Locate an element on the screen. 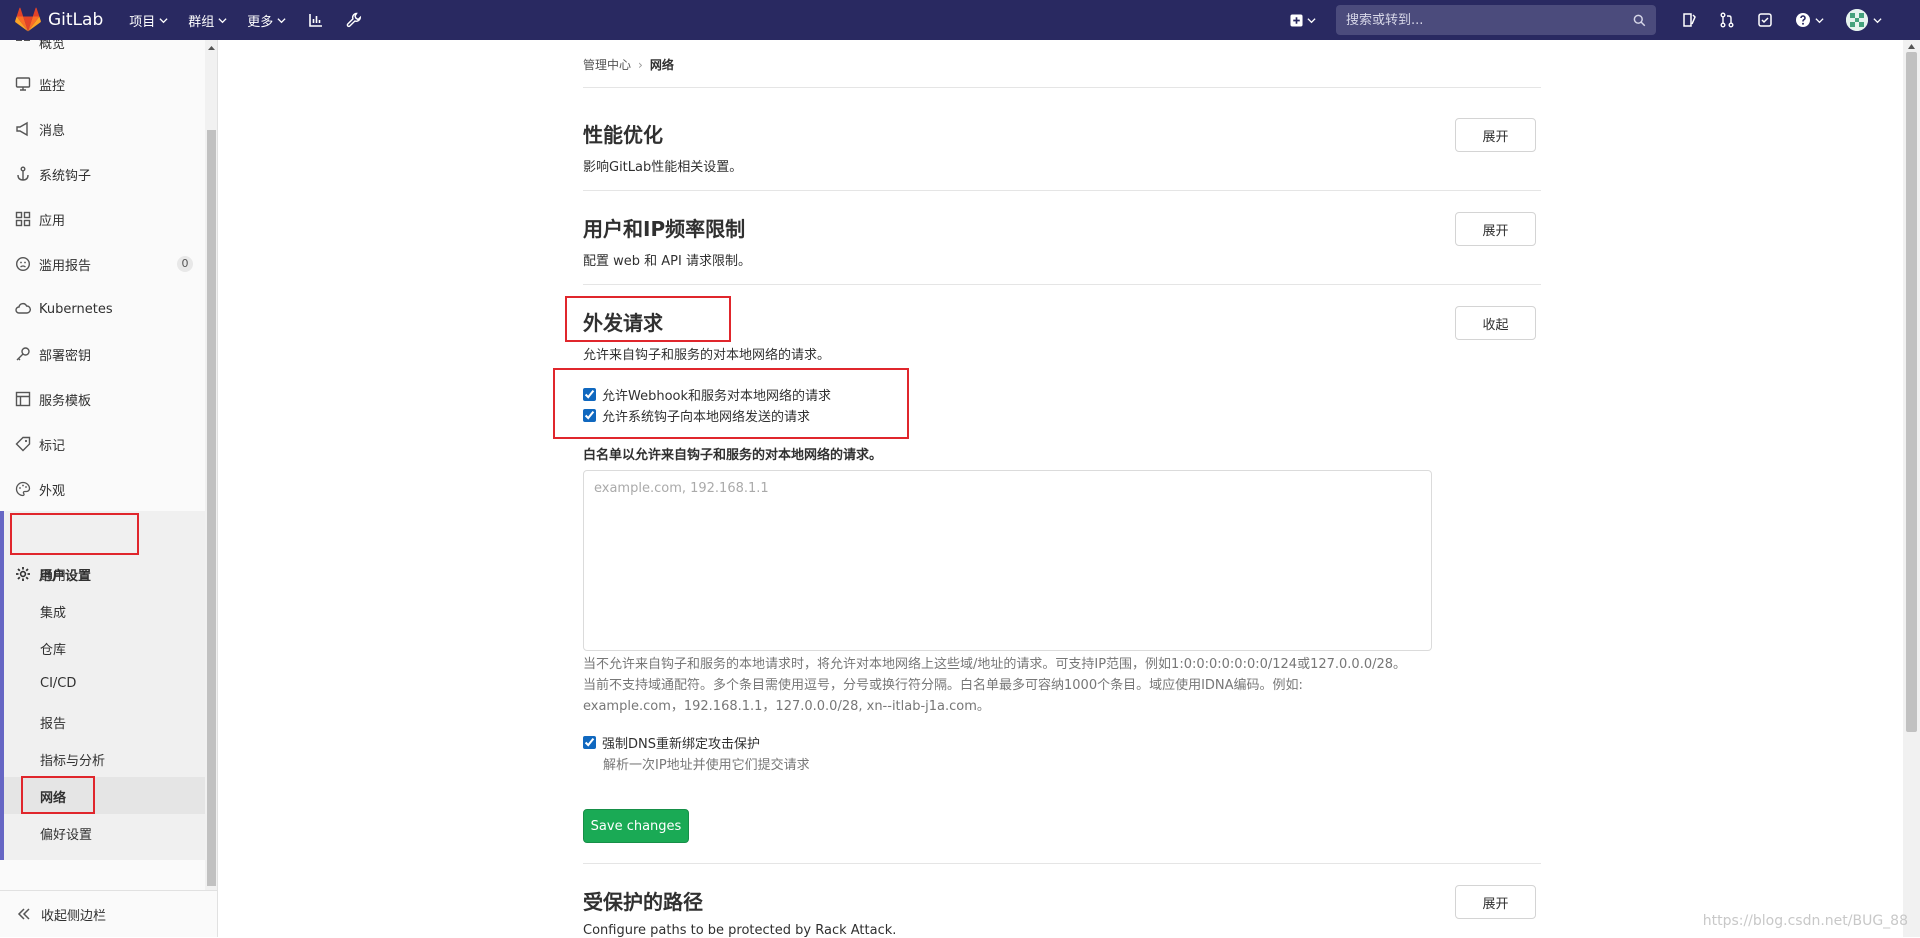 The width and height of the screenshot is (1920, 938). projects-label: 项目 is located at coordinates (142, 20).